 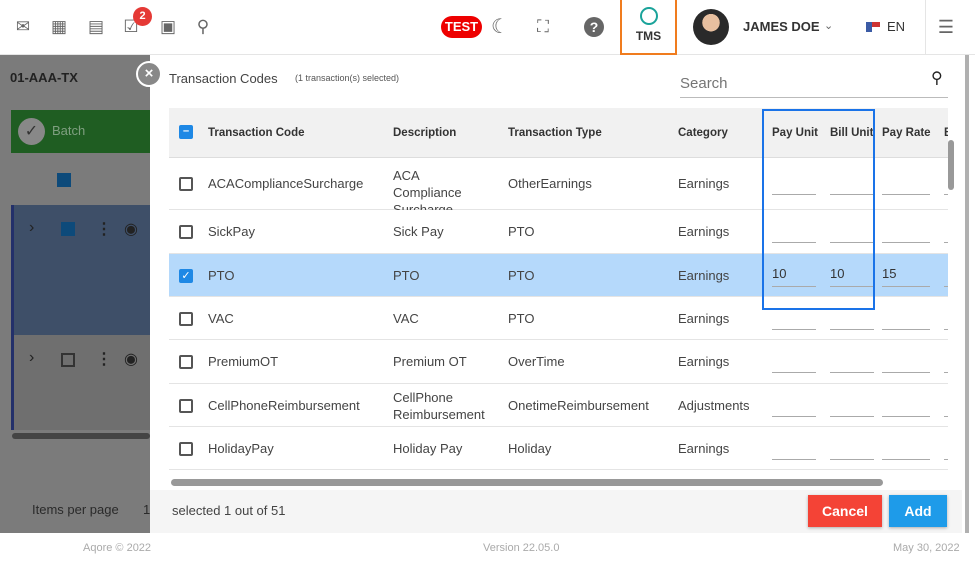 What do you see at coordinates (64, 180) in the screenshot?
I see `select-all-checkbox` at bounding box center [64, 180].